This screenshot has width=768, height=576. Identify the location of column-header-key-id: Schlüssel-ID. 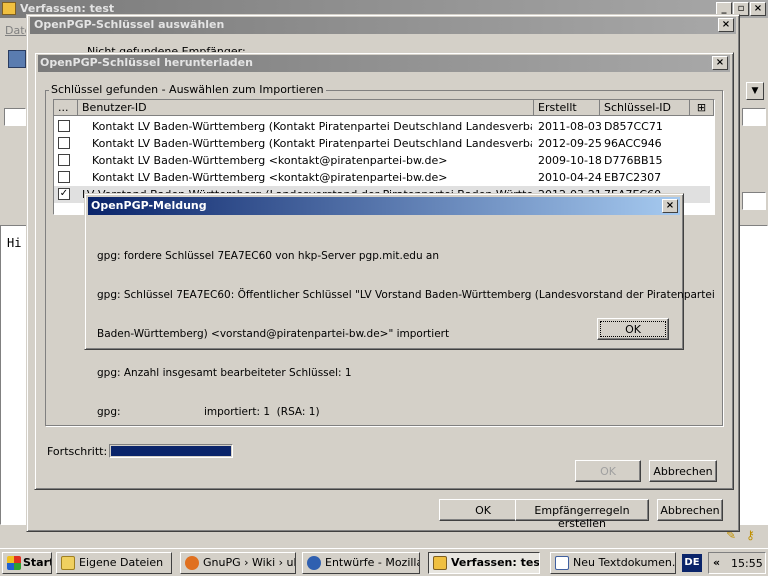
(645, 108).